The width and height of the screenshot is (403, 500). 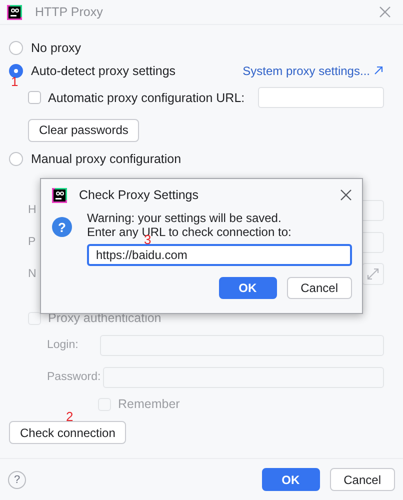 What do you see at coordinates (106, 159) in the screenshot?
I see `radio-label: Manual proxy configuration` at bounding box center [106, 159].